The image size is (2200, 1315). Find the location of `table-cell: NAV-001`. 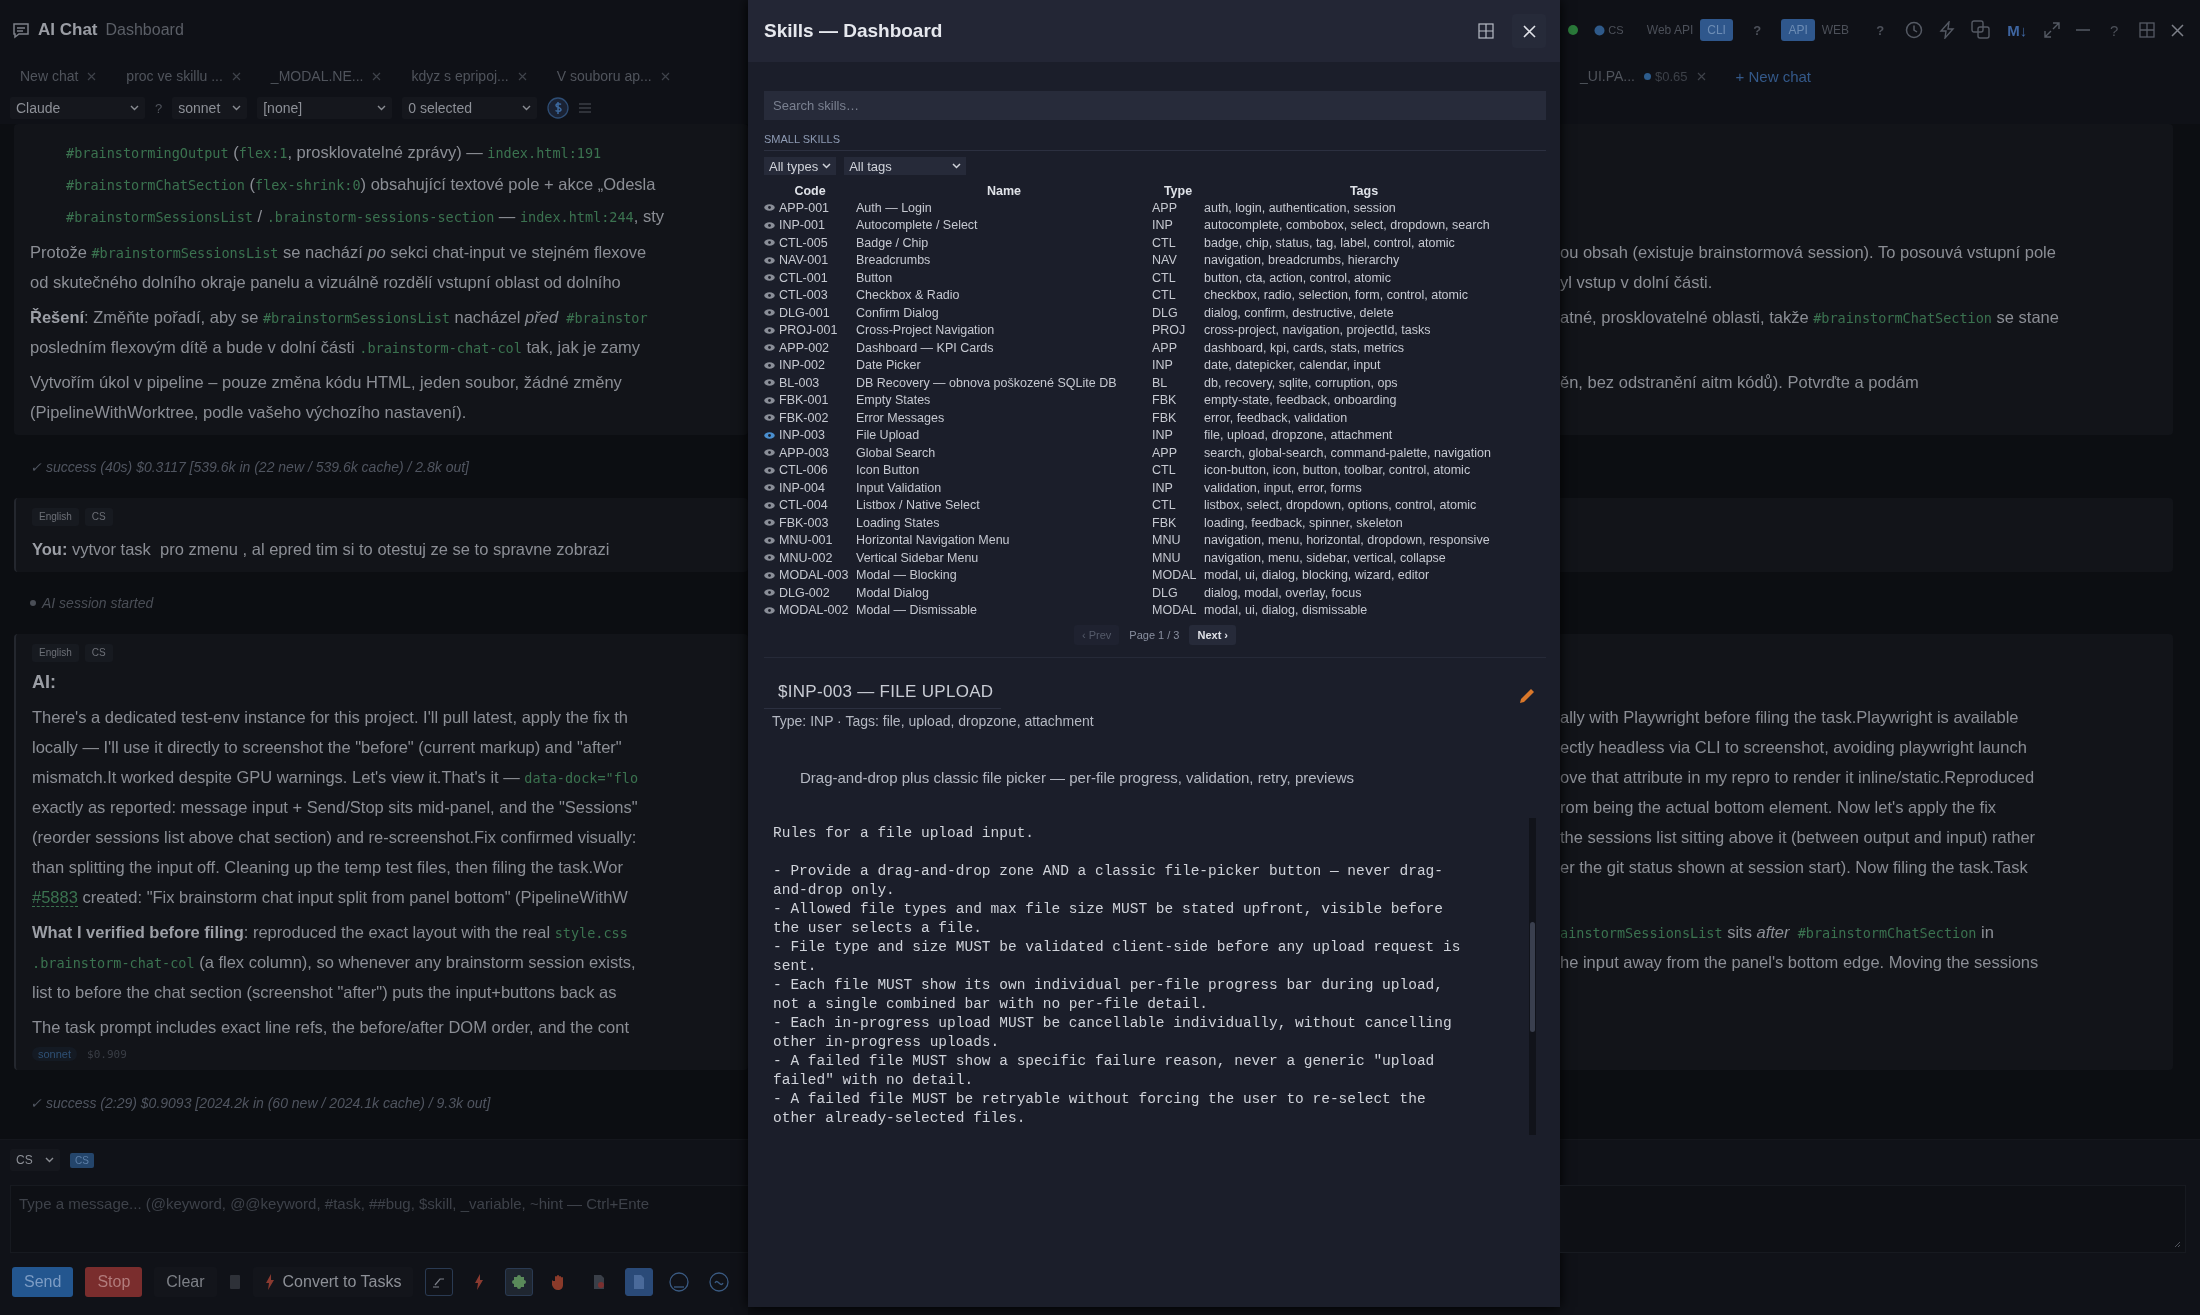

table-cell: NAV-001 is located at coordinates (804, 260).